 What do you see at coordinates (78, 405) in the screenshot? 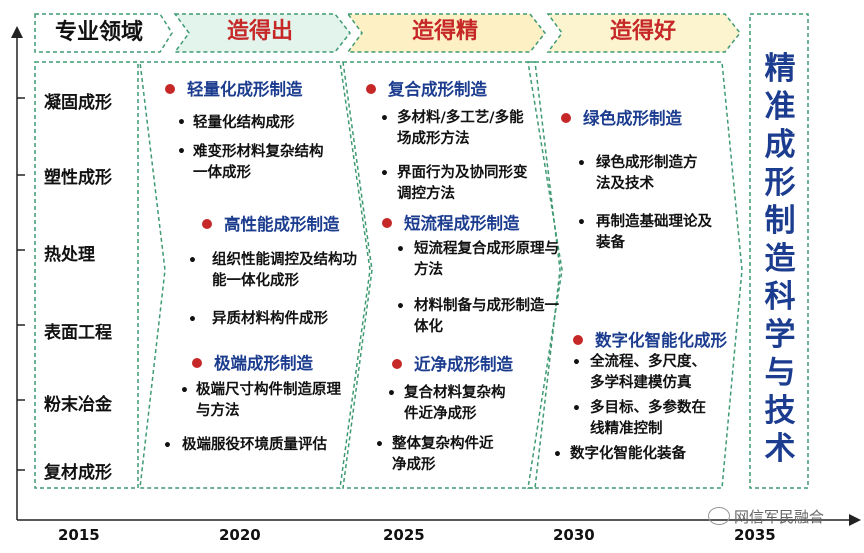
I see `field-item: 粉末冶金` at bounding box center [78, 405].